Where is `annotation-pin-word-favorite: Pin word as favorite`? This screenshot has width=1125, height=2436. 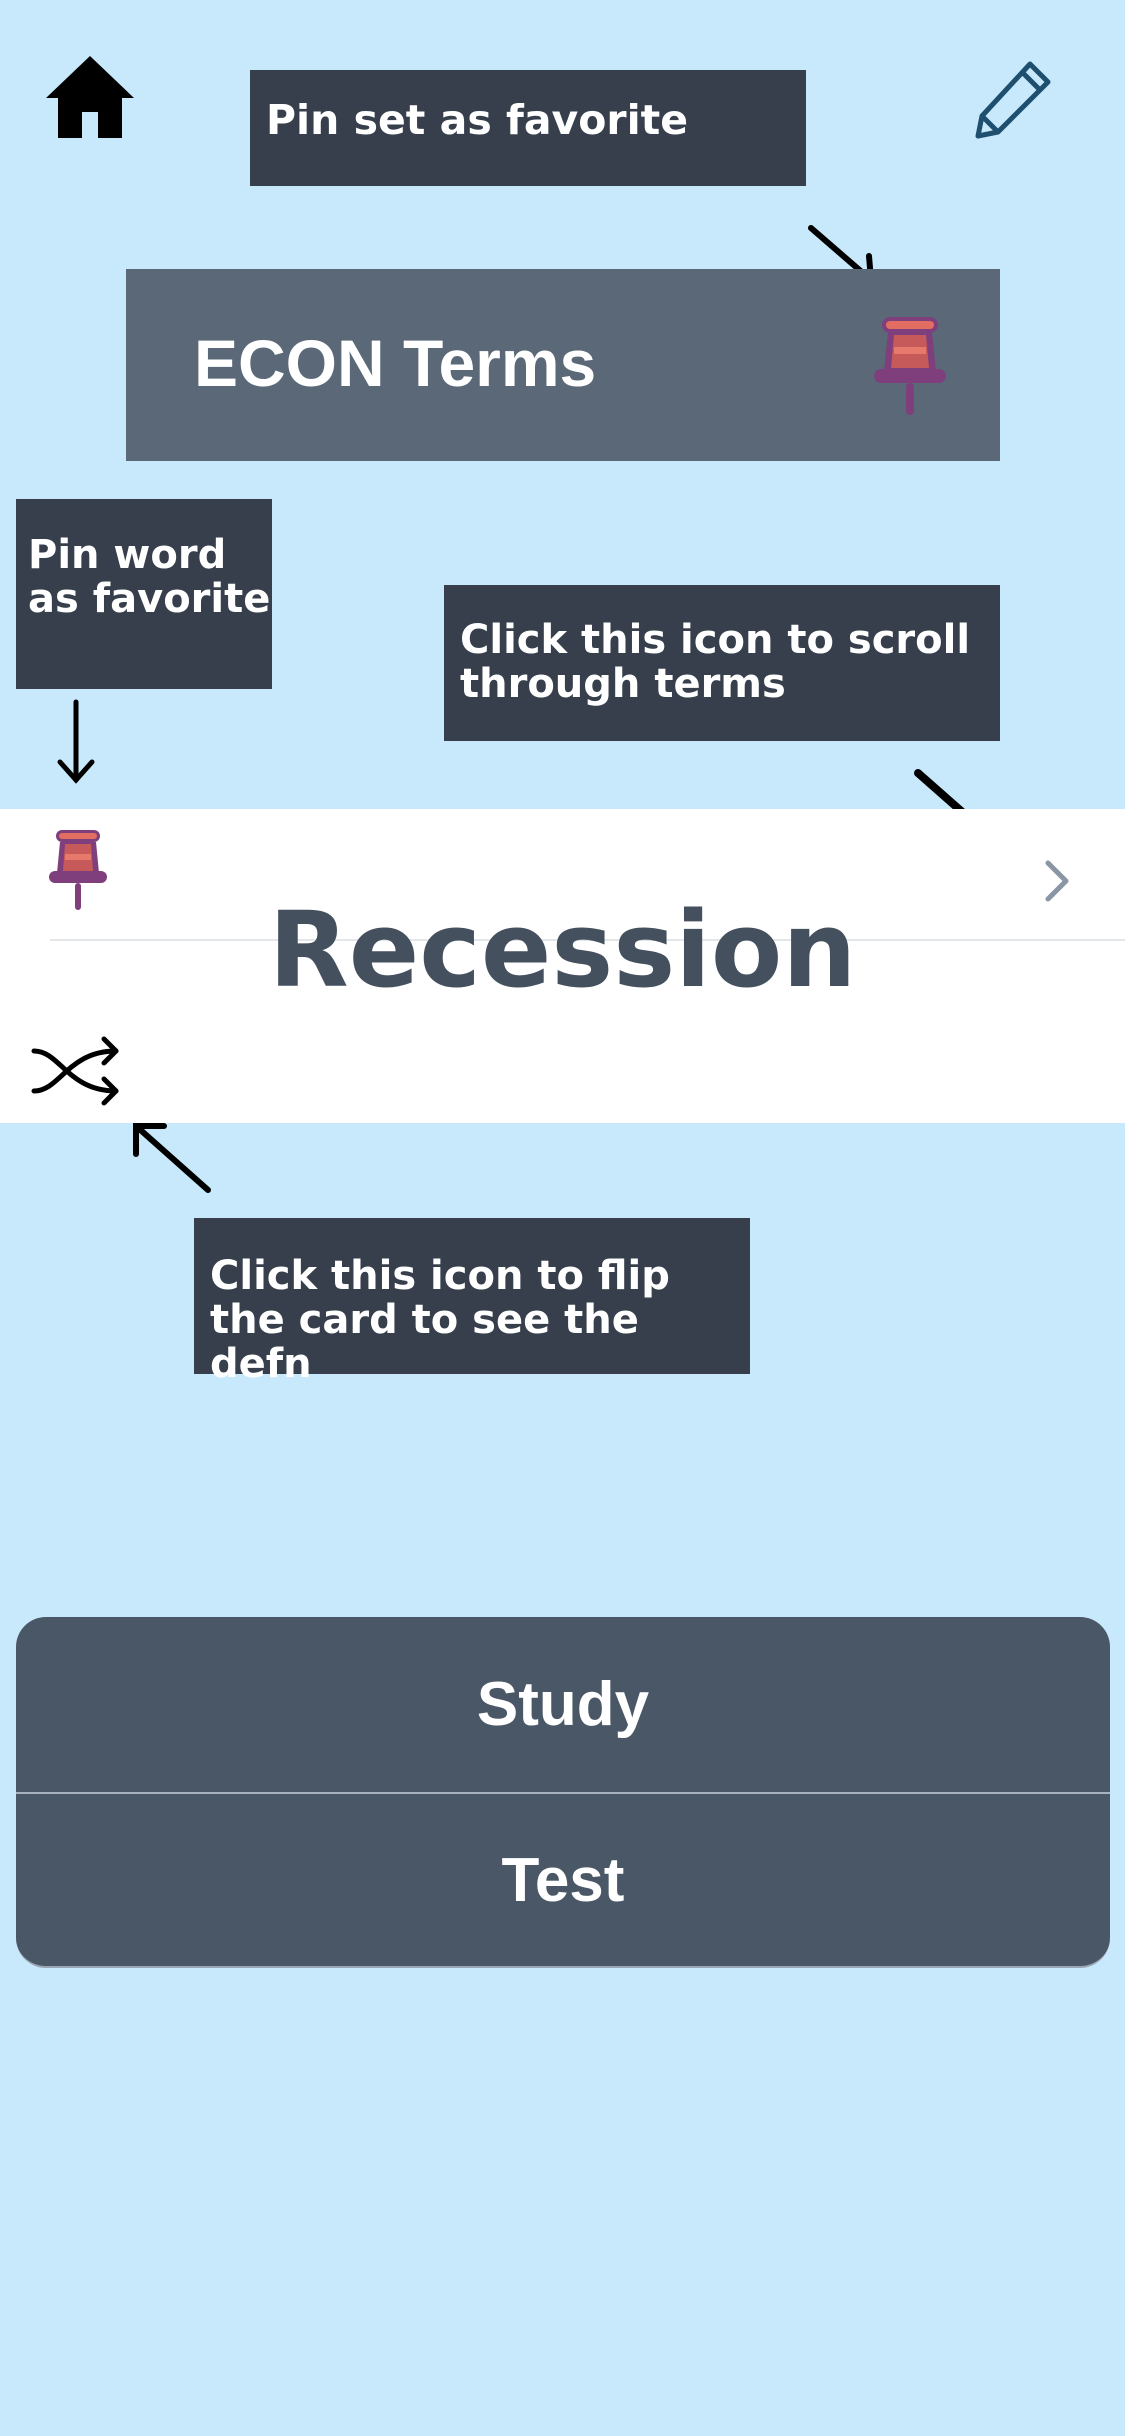
annotation-pin-word-favorite: Pin word as favorite is located at coordinates (144, 594).